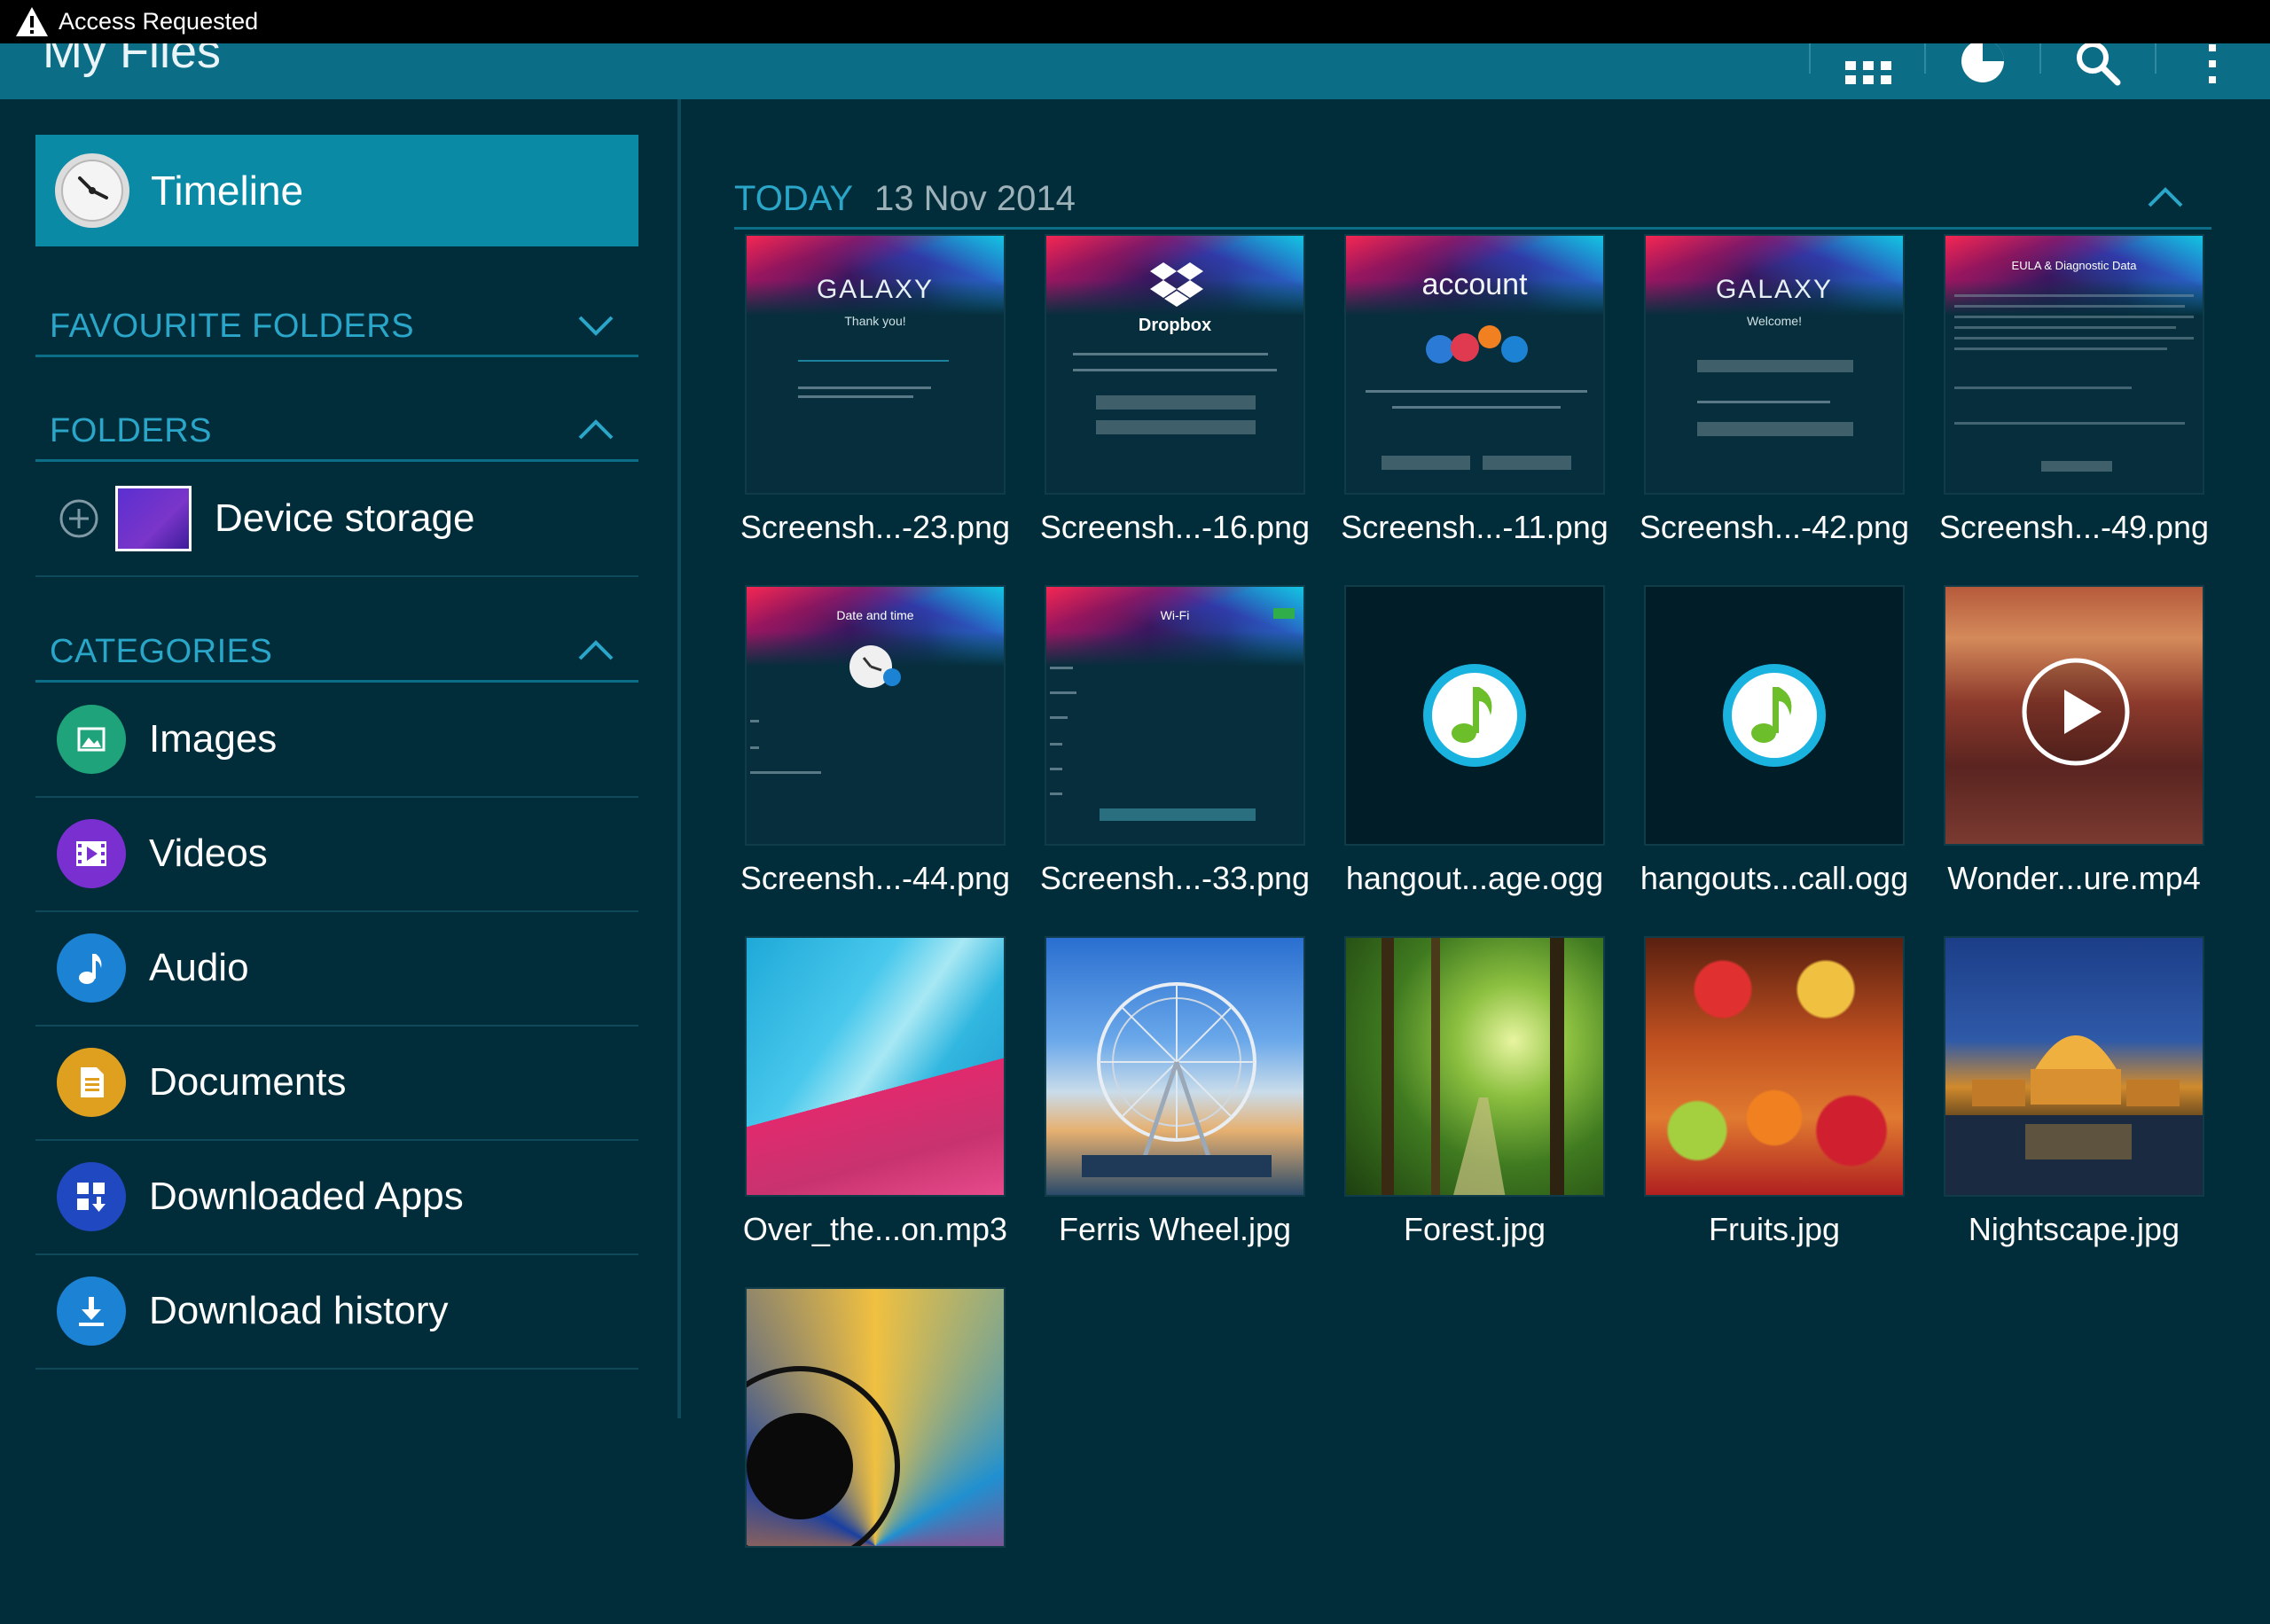  Describe the element at coordinates (1473, 1066) in the screenshot. I see `forest-image` at that location.